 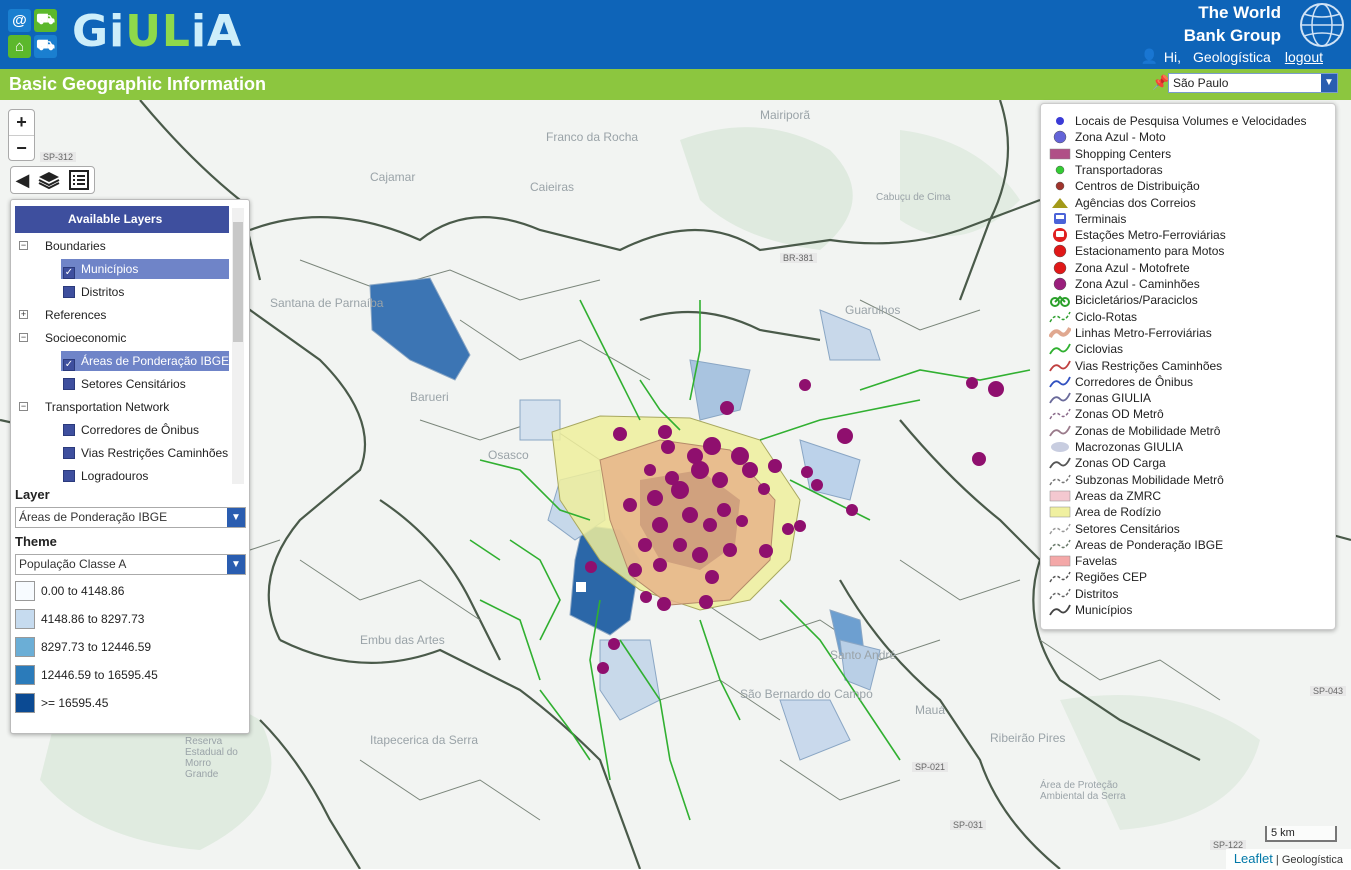 What do you see at coordinates (393, 177) in the screenshot?
I see `place-label: Cajamar` at bounding box center [393, 177].